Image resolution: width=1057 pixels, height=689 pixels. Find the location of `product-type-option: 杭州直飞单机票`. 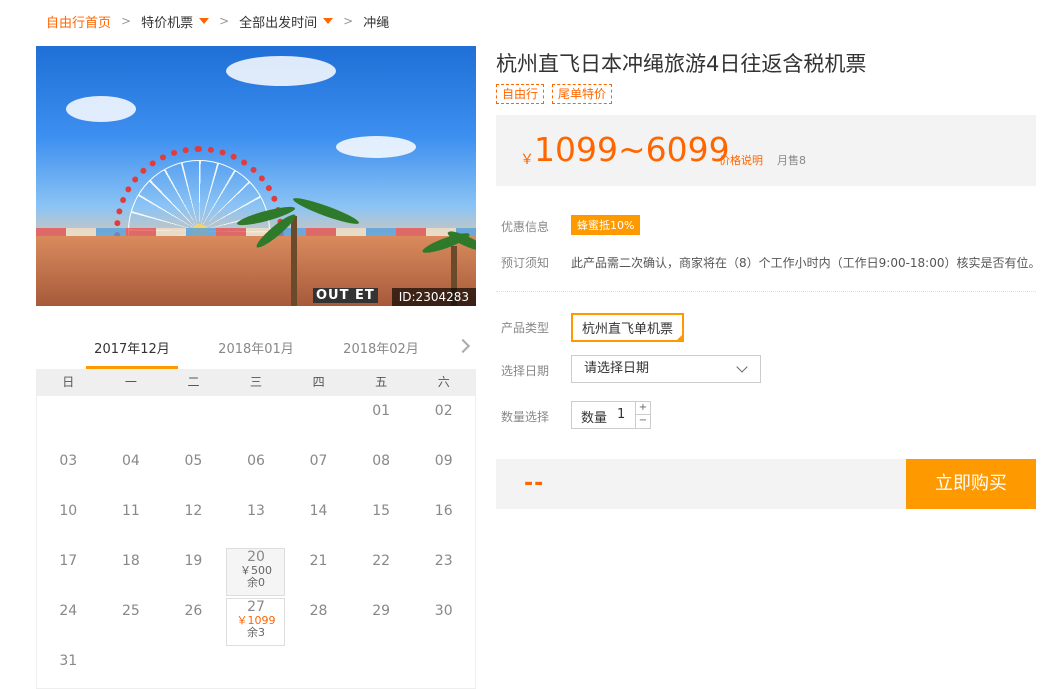

product-type-option: 杭州直飞单机票 is located at coordinates (628, 327).